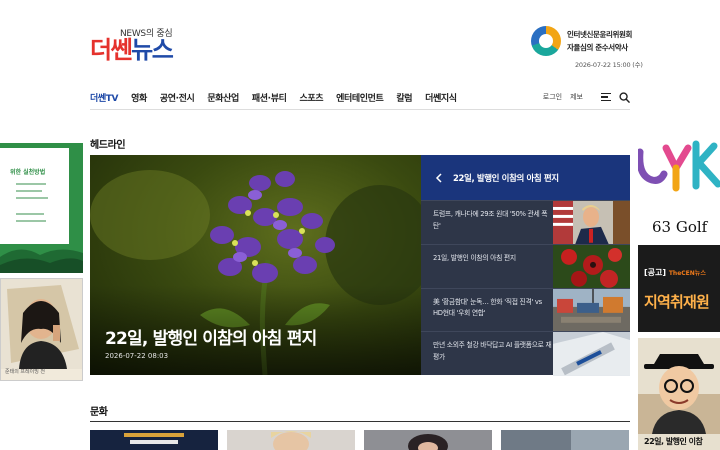 The width and height of the screenshot is (720, 450). Describe the element at coordinates (609, 65) in the screenshot. I see `header-date: 2026-07-22 15:00 (수)` at that location.